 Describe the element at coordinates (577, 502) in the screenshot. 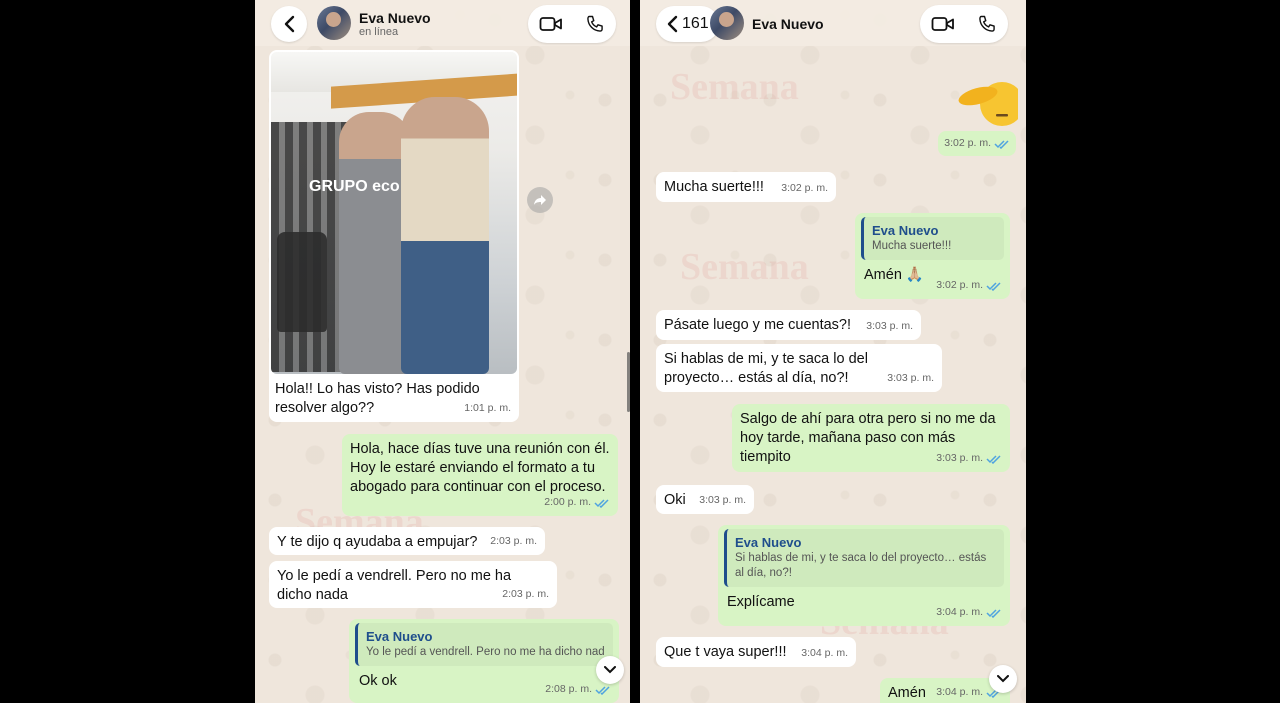

I see `message-time: 2:00 p. m.` at that location.